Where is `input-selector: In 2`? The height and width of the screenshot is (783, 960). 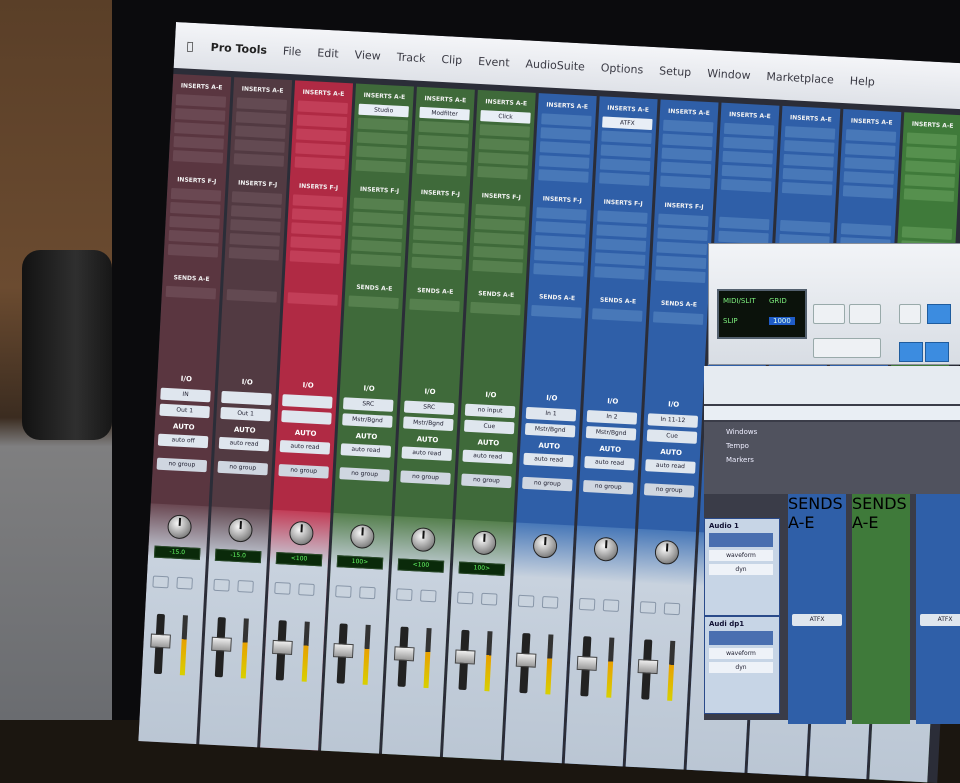
input-selector: In 2 is located at coordinates (612, 417).